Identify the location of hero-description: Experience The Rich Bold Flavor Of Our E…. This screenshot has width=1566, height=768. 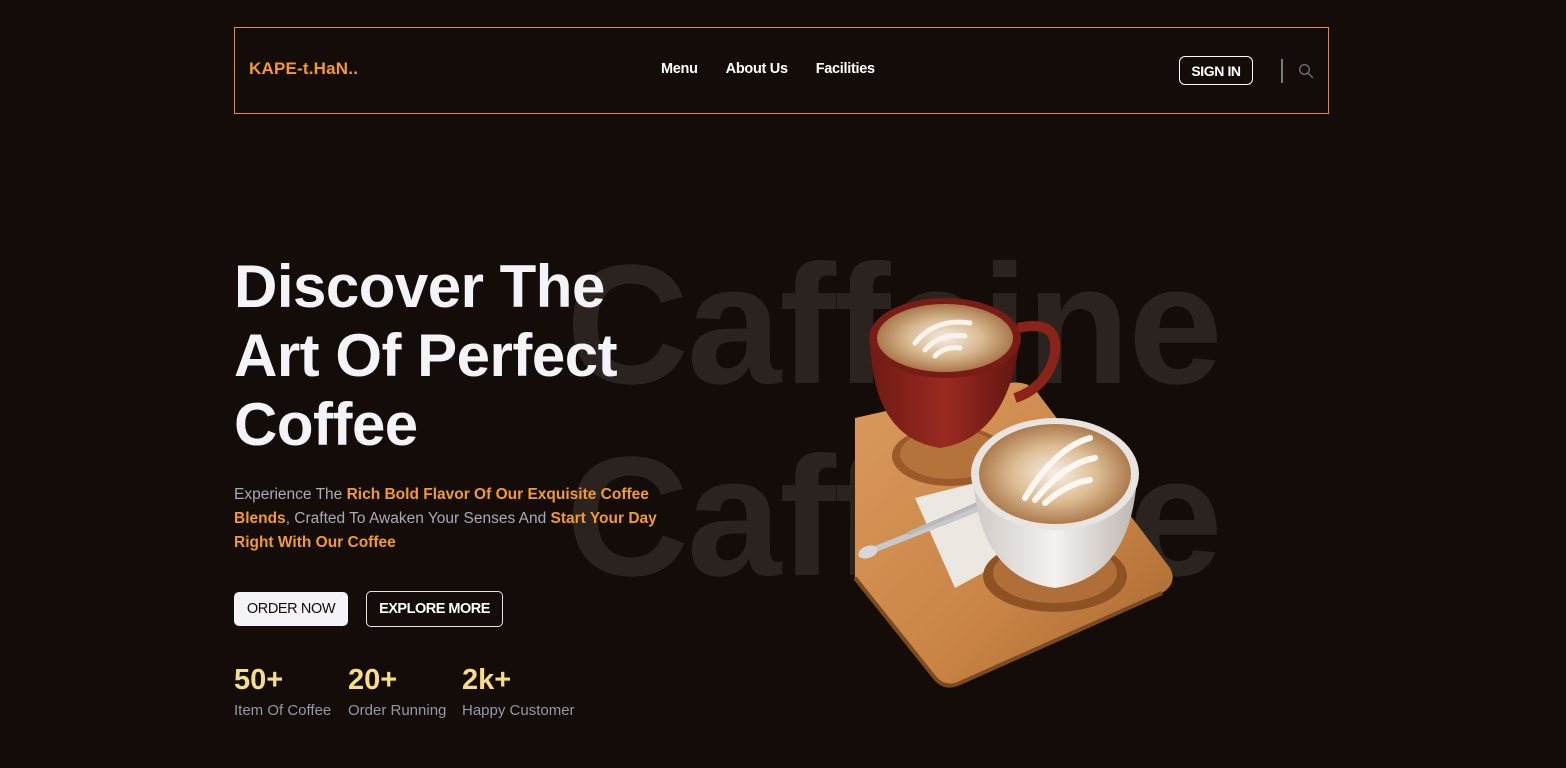
(454, 519).